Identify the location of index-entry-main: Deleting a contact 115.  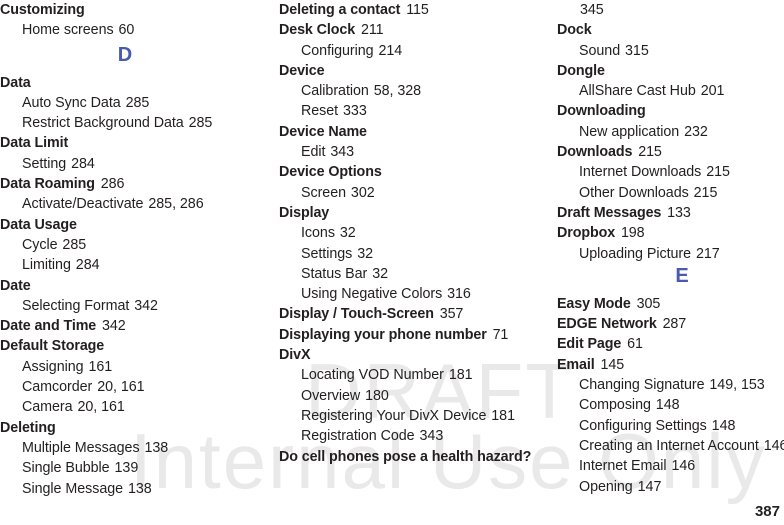
(404, 10).